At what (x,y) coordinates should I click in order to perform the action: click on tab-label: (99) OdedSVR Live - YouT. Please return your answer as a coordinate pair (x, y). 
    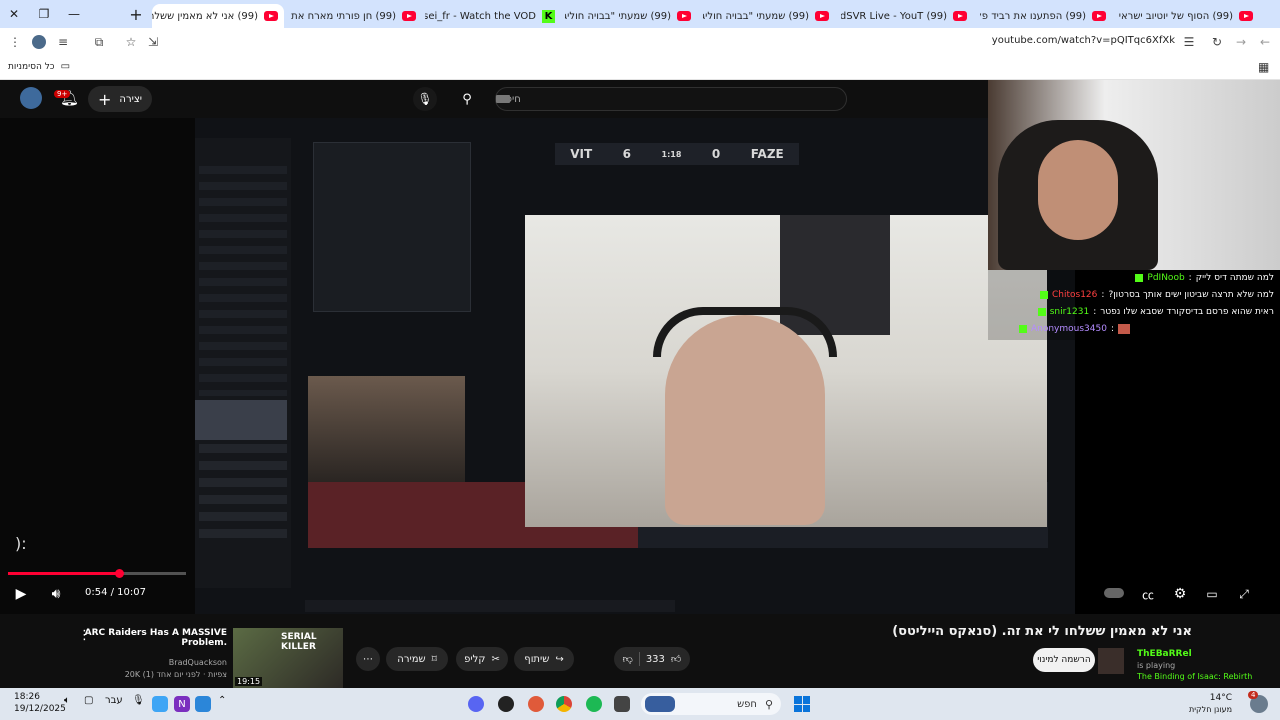
    Looking at the image, I should click on (894, 16).